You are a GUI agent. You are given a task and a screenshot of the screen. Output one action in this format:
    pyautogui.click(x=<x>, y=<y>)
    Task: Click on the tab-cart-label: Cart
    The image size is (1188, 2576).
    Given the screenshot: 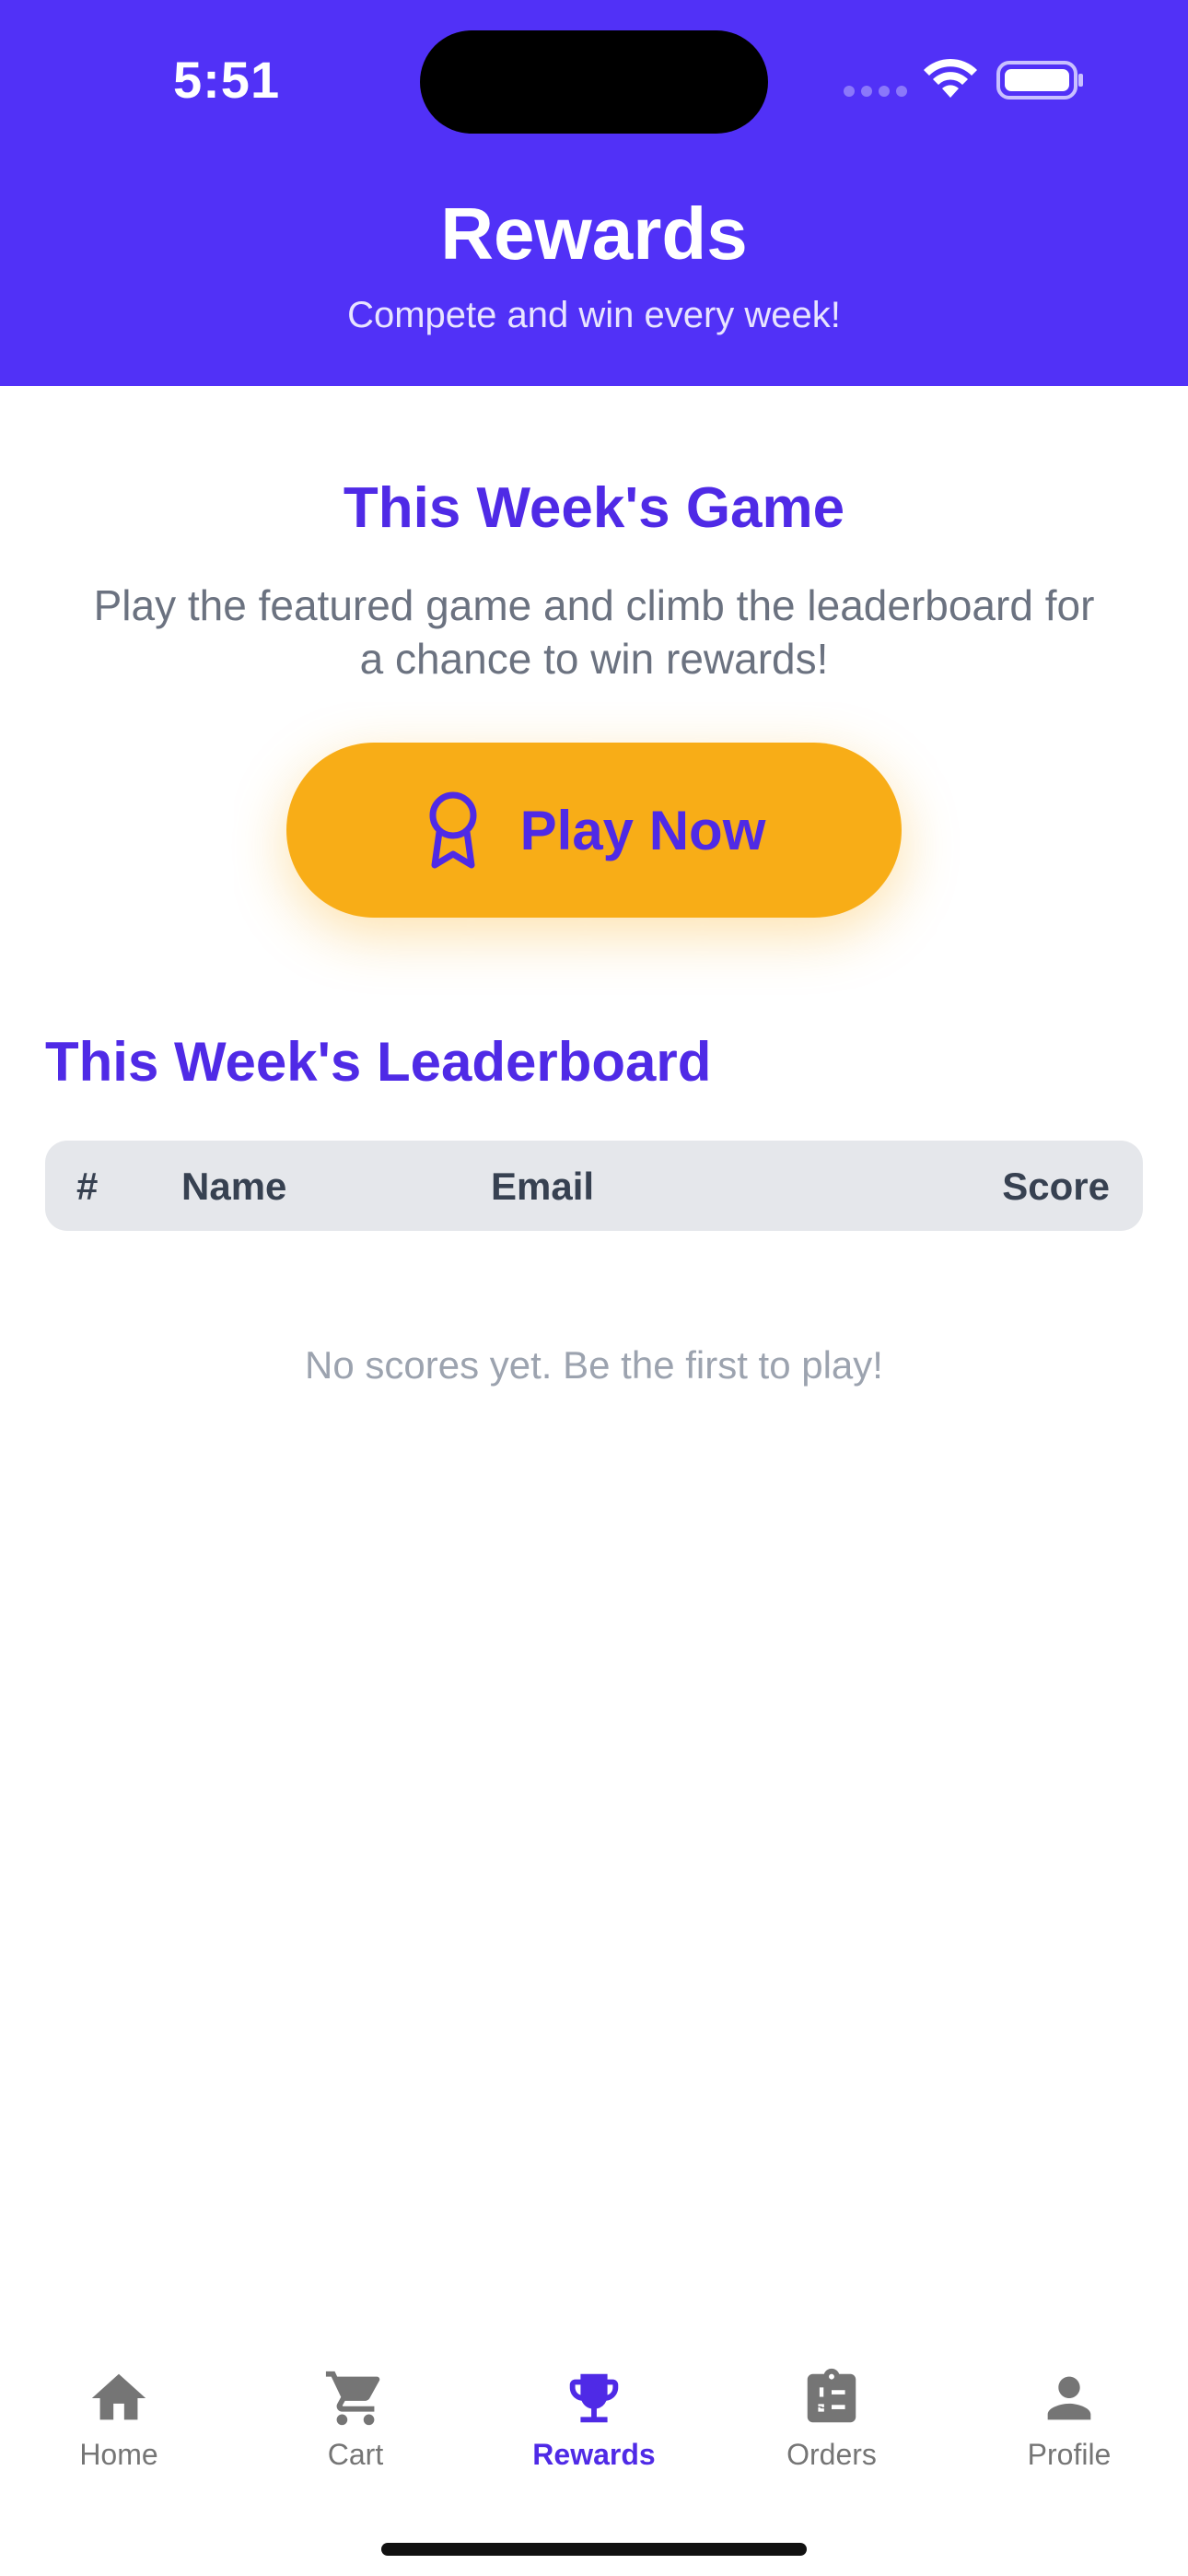 What is the action you would take?
    pyautogui.click(x=355, y=2454)
    